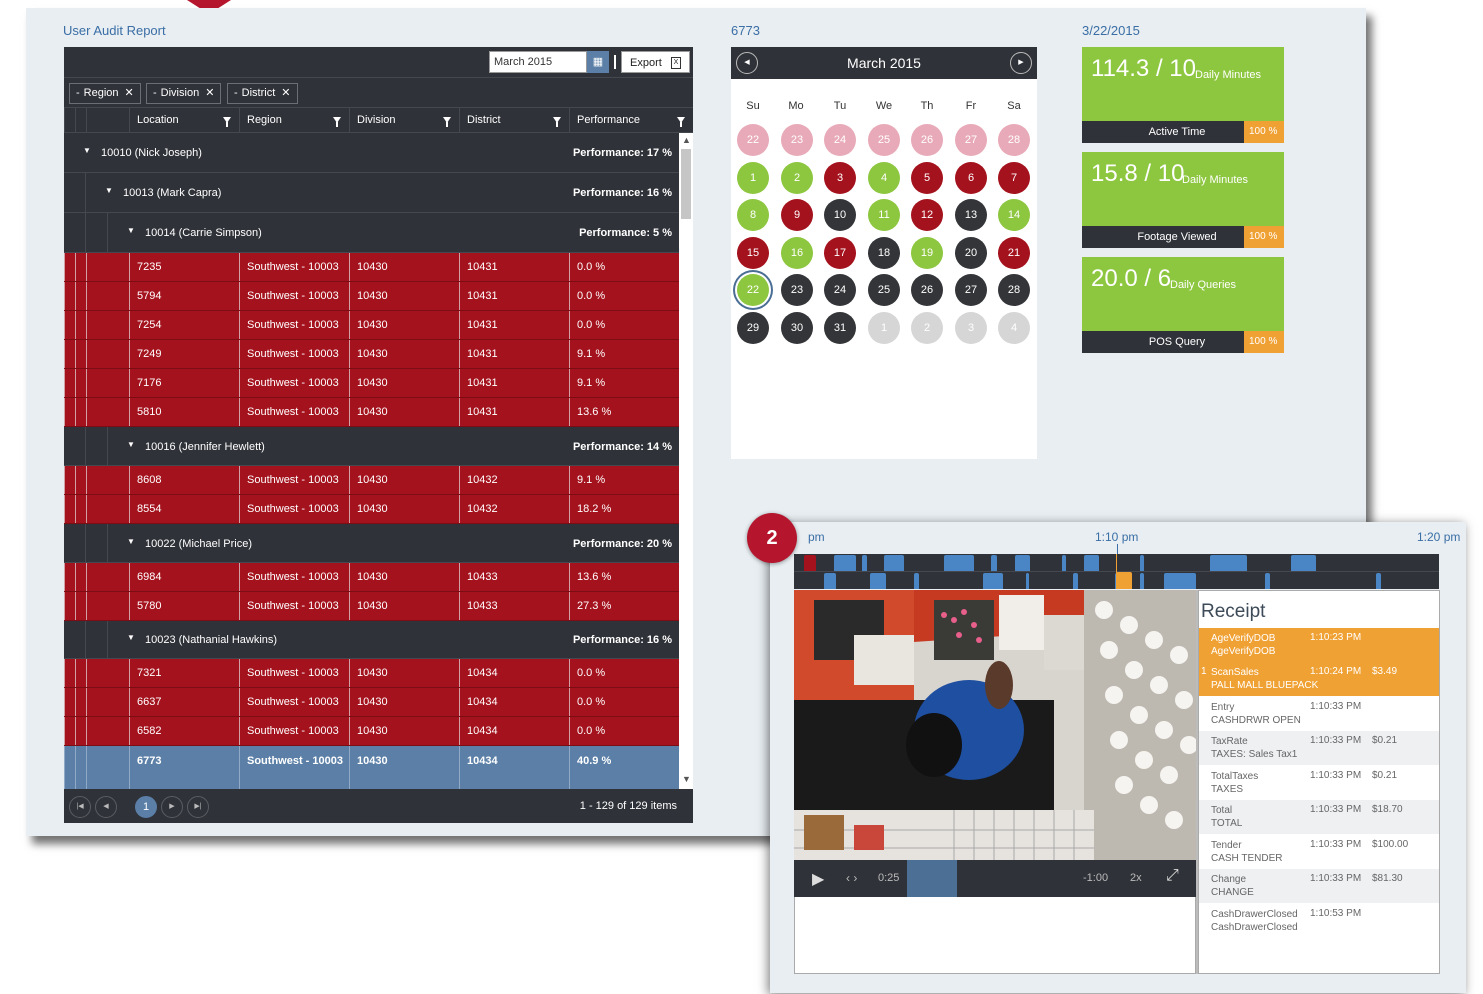 The width and height of the screenshot is (1483, 994). Describe the element at coordinates (753, 328) in the screenshot. I see `calendar-day: 29` at that location.